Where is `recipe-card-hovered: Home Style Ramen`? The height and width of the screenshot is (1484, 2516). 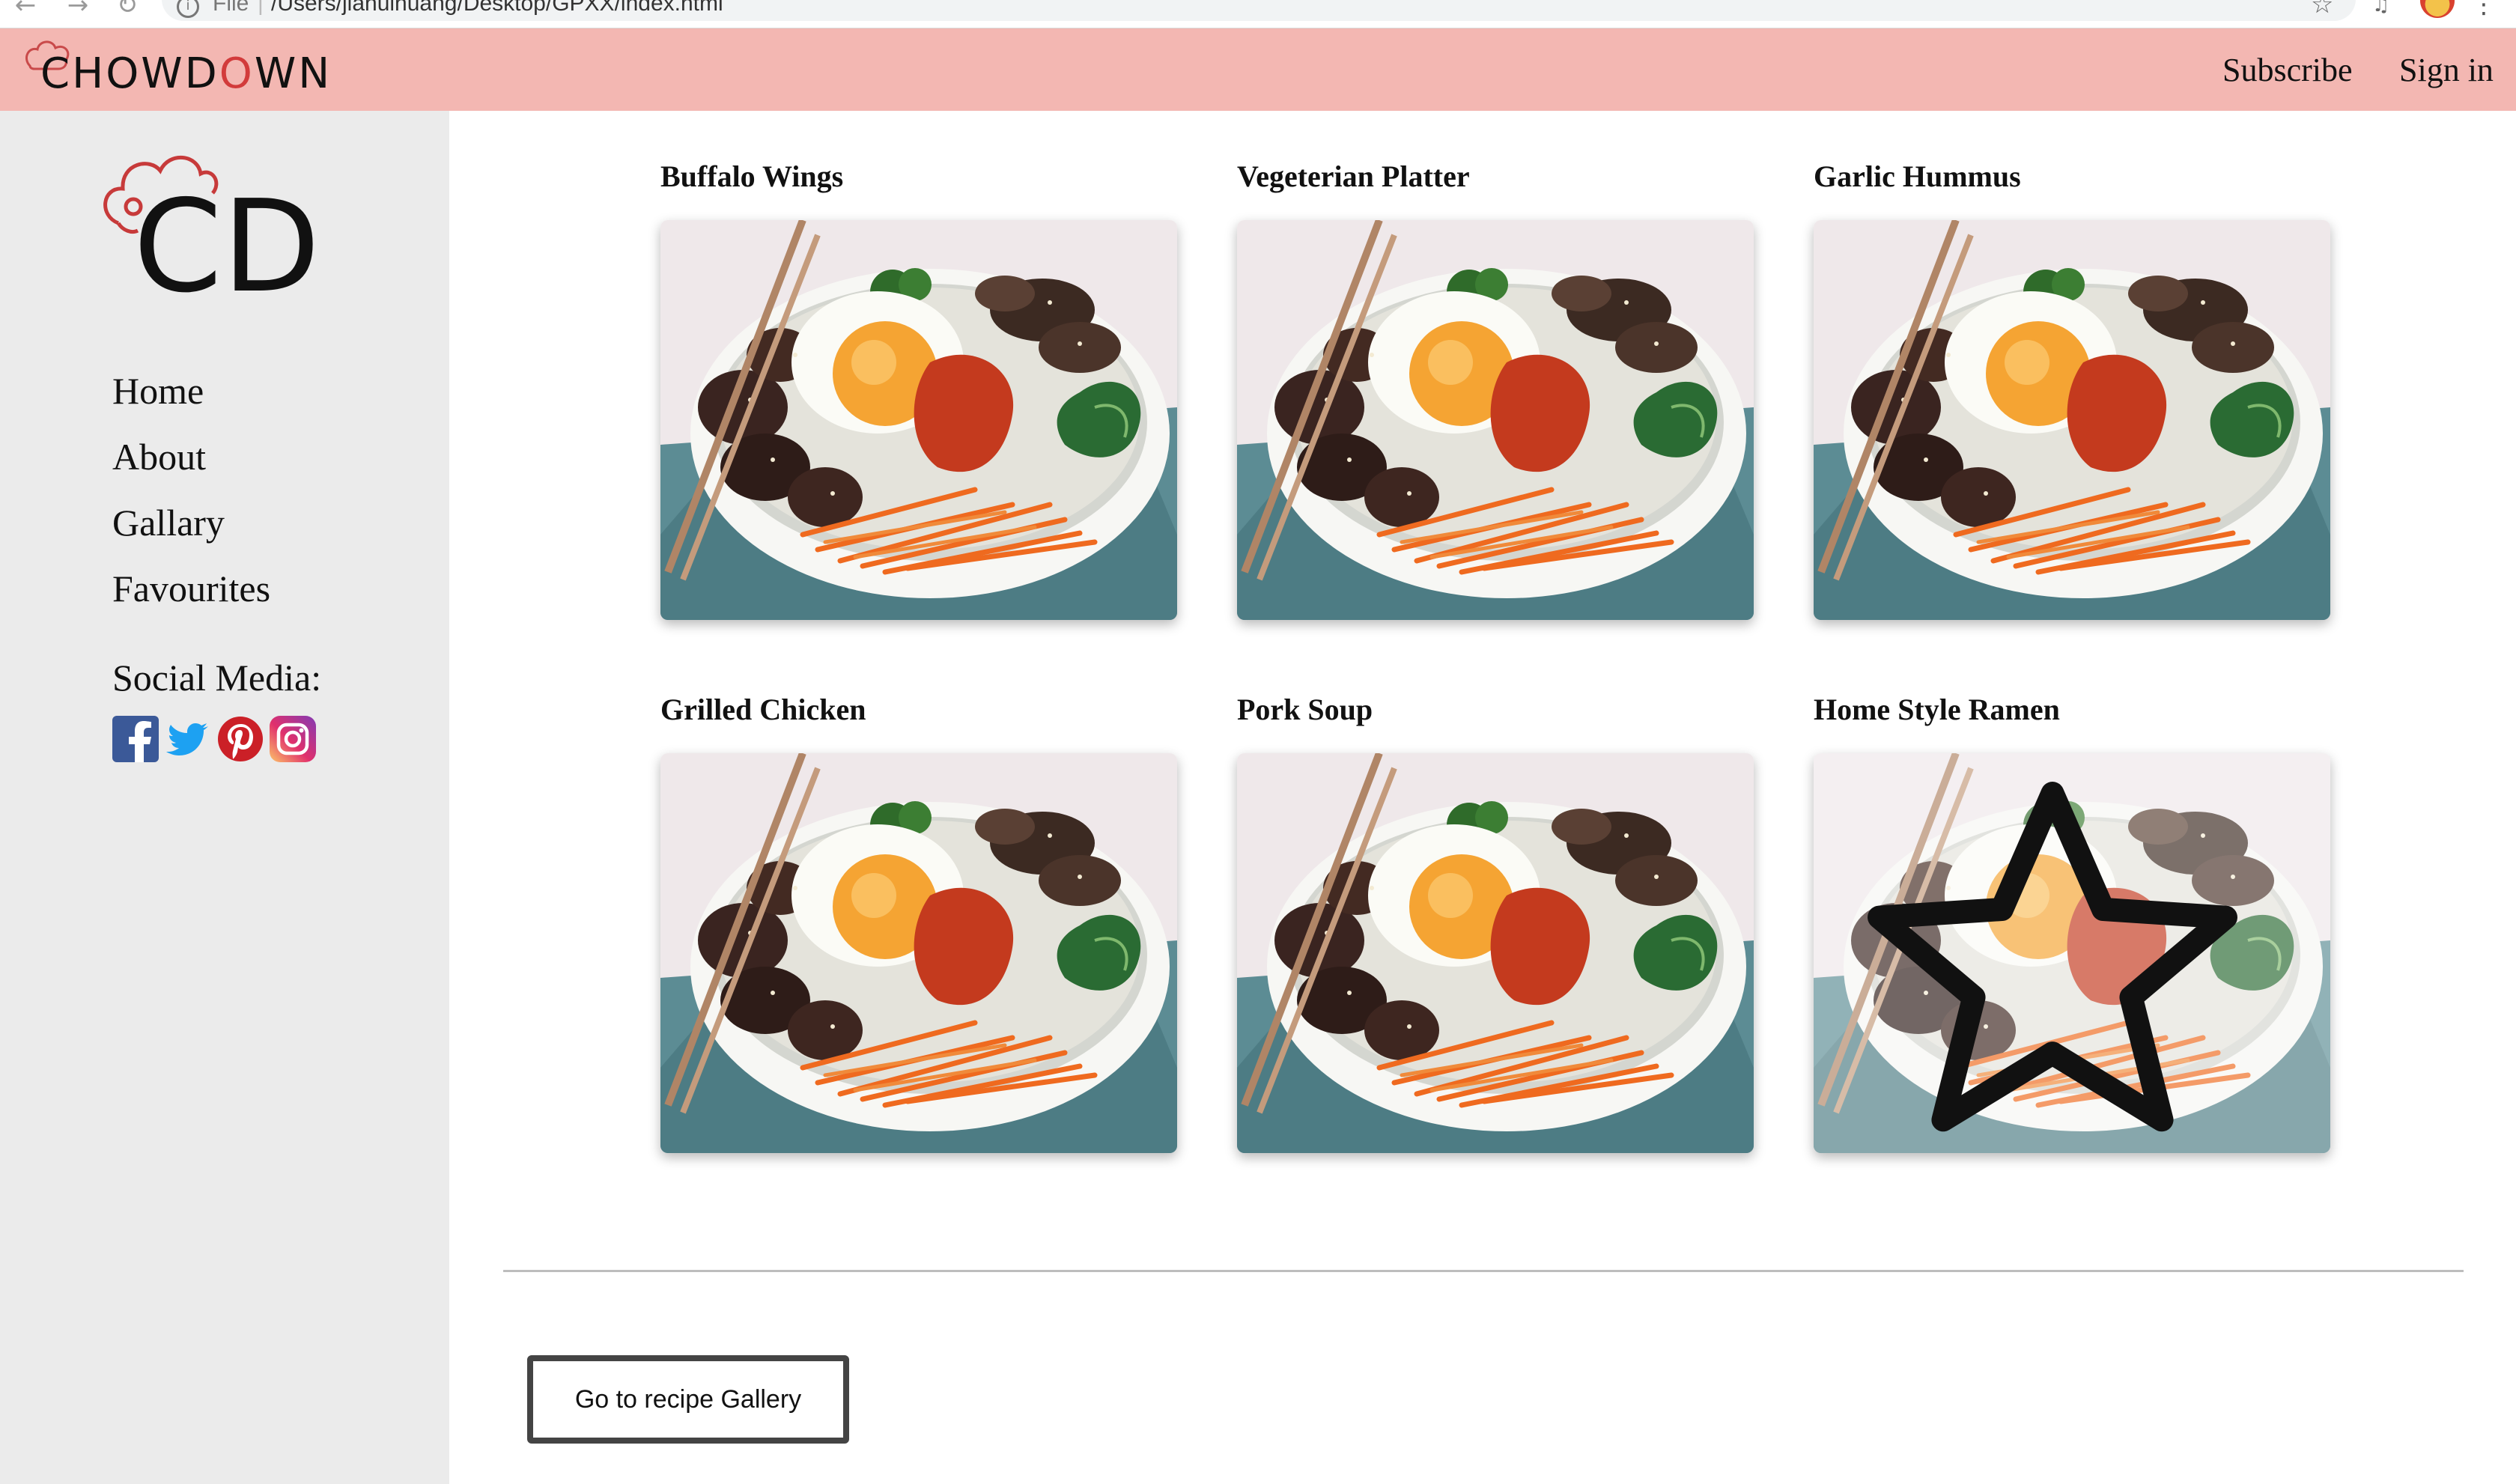 recipe-card-hovered: Home Style Ramen is located at coordinates (2072, 920).